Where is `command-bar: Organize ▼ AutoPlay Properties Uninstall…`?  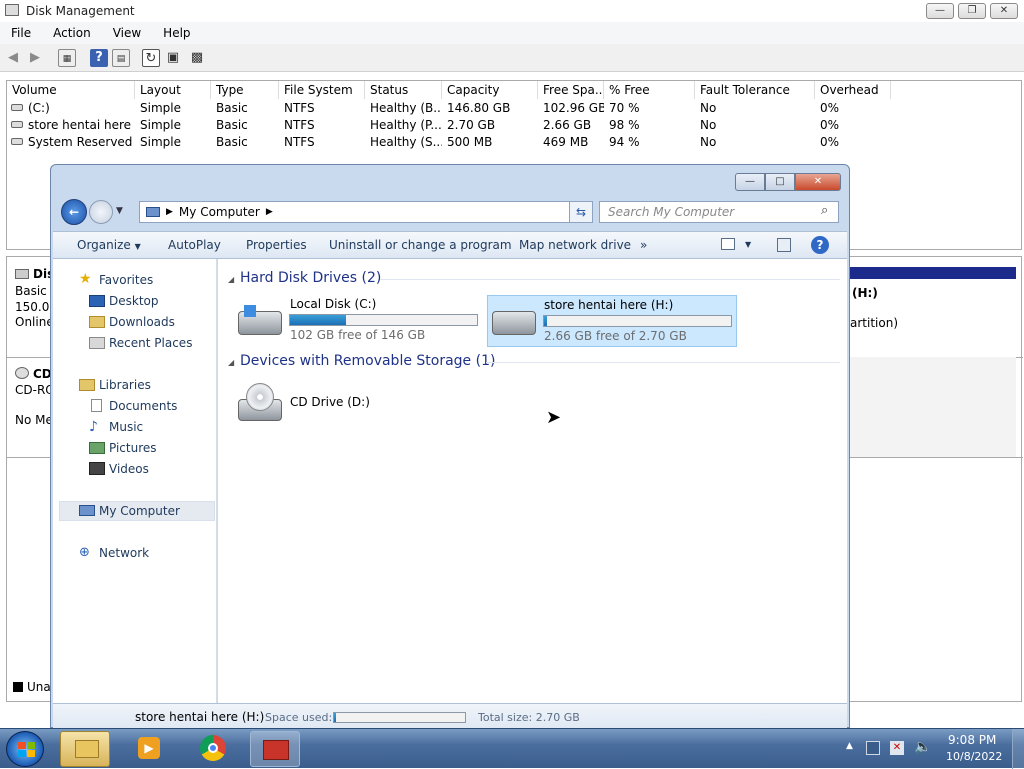
command-bar: Organize ▼ AutoPlay Properties Uninstall… is located at coordinates (450, 245).